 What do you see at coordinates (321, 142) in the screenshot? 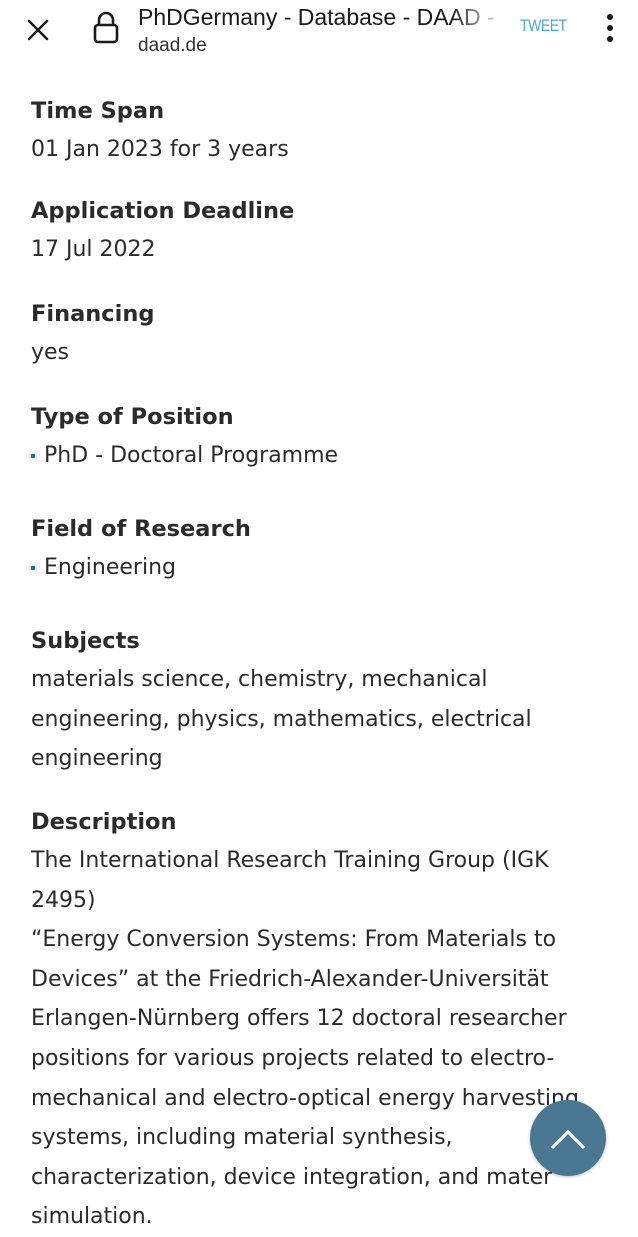
I see `time-span-section: Time Span 01 Jan 2023 for 3 years` at bounding box center [321, 142].